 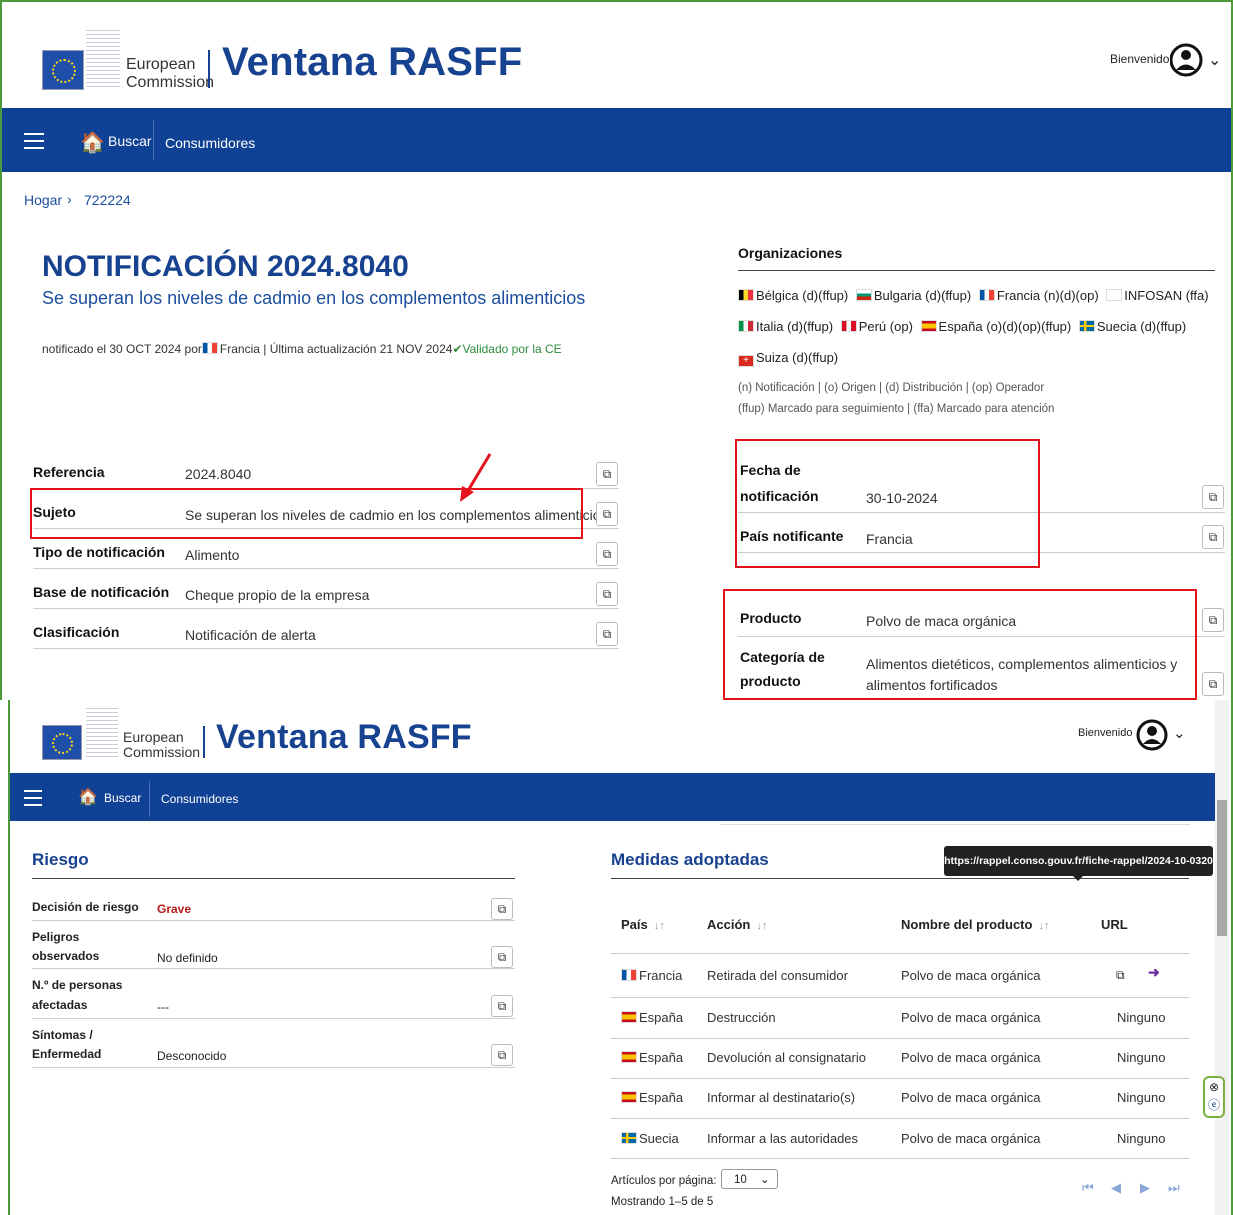 I want to click on external-link-icon: ➜, so click(x=1154, y=972).